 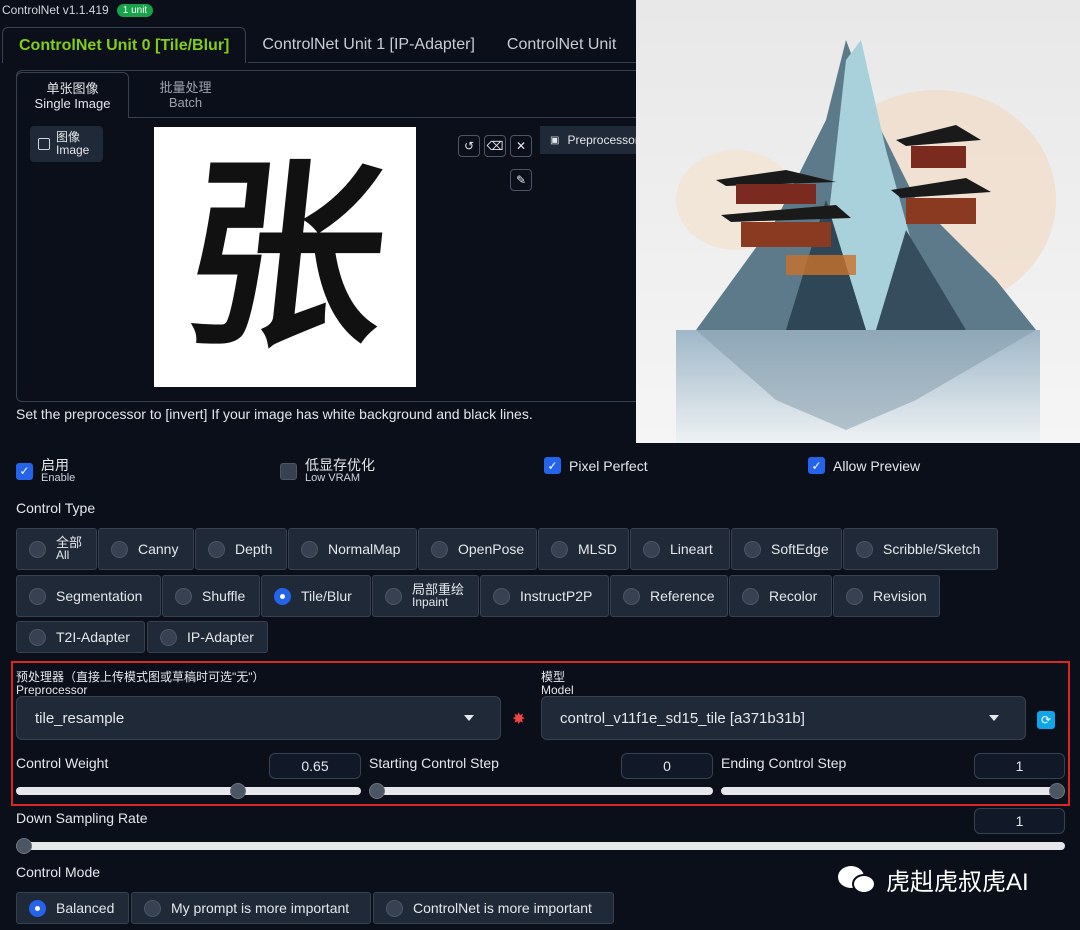 What do you see at coordinates (315, 766) in the screenshot?
I see `control-weight-input: 0.65` at bounding box center [315, 766].